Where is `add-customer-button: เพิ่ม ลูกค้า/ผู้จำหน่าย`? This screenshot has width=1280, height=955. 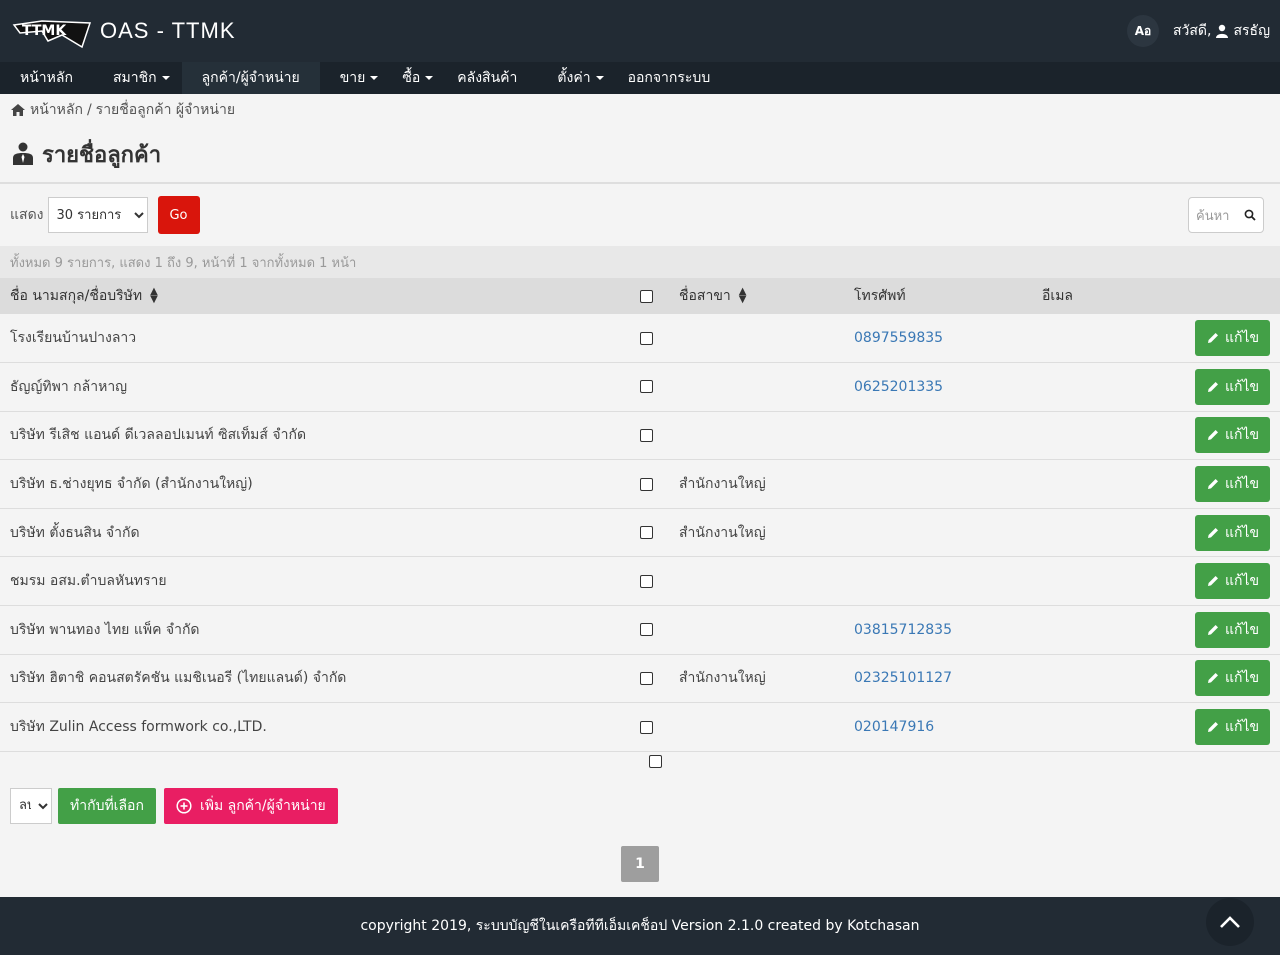
add-customer-button: เพิ่ม ลูกค้า/ผู้จำหน่าย is located at coordinates (250, 805).